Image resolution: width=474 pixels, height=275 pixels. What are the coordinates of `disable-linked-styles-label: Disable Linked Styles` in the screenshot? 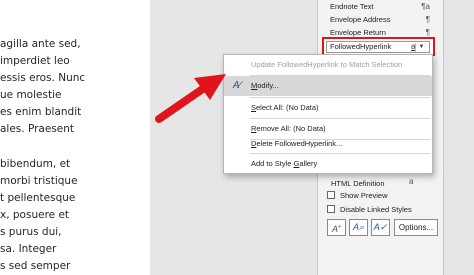 It's located at (376, 209).